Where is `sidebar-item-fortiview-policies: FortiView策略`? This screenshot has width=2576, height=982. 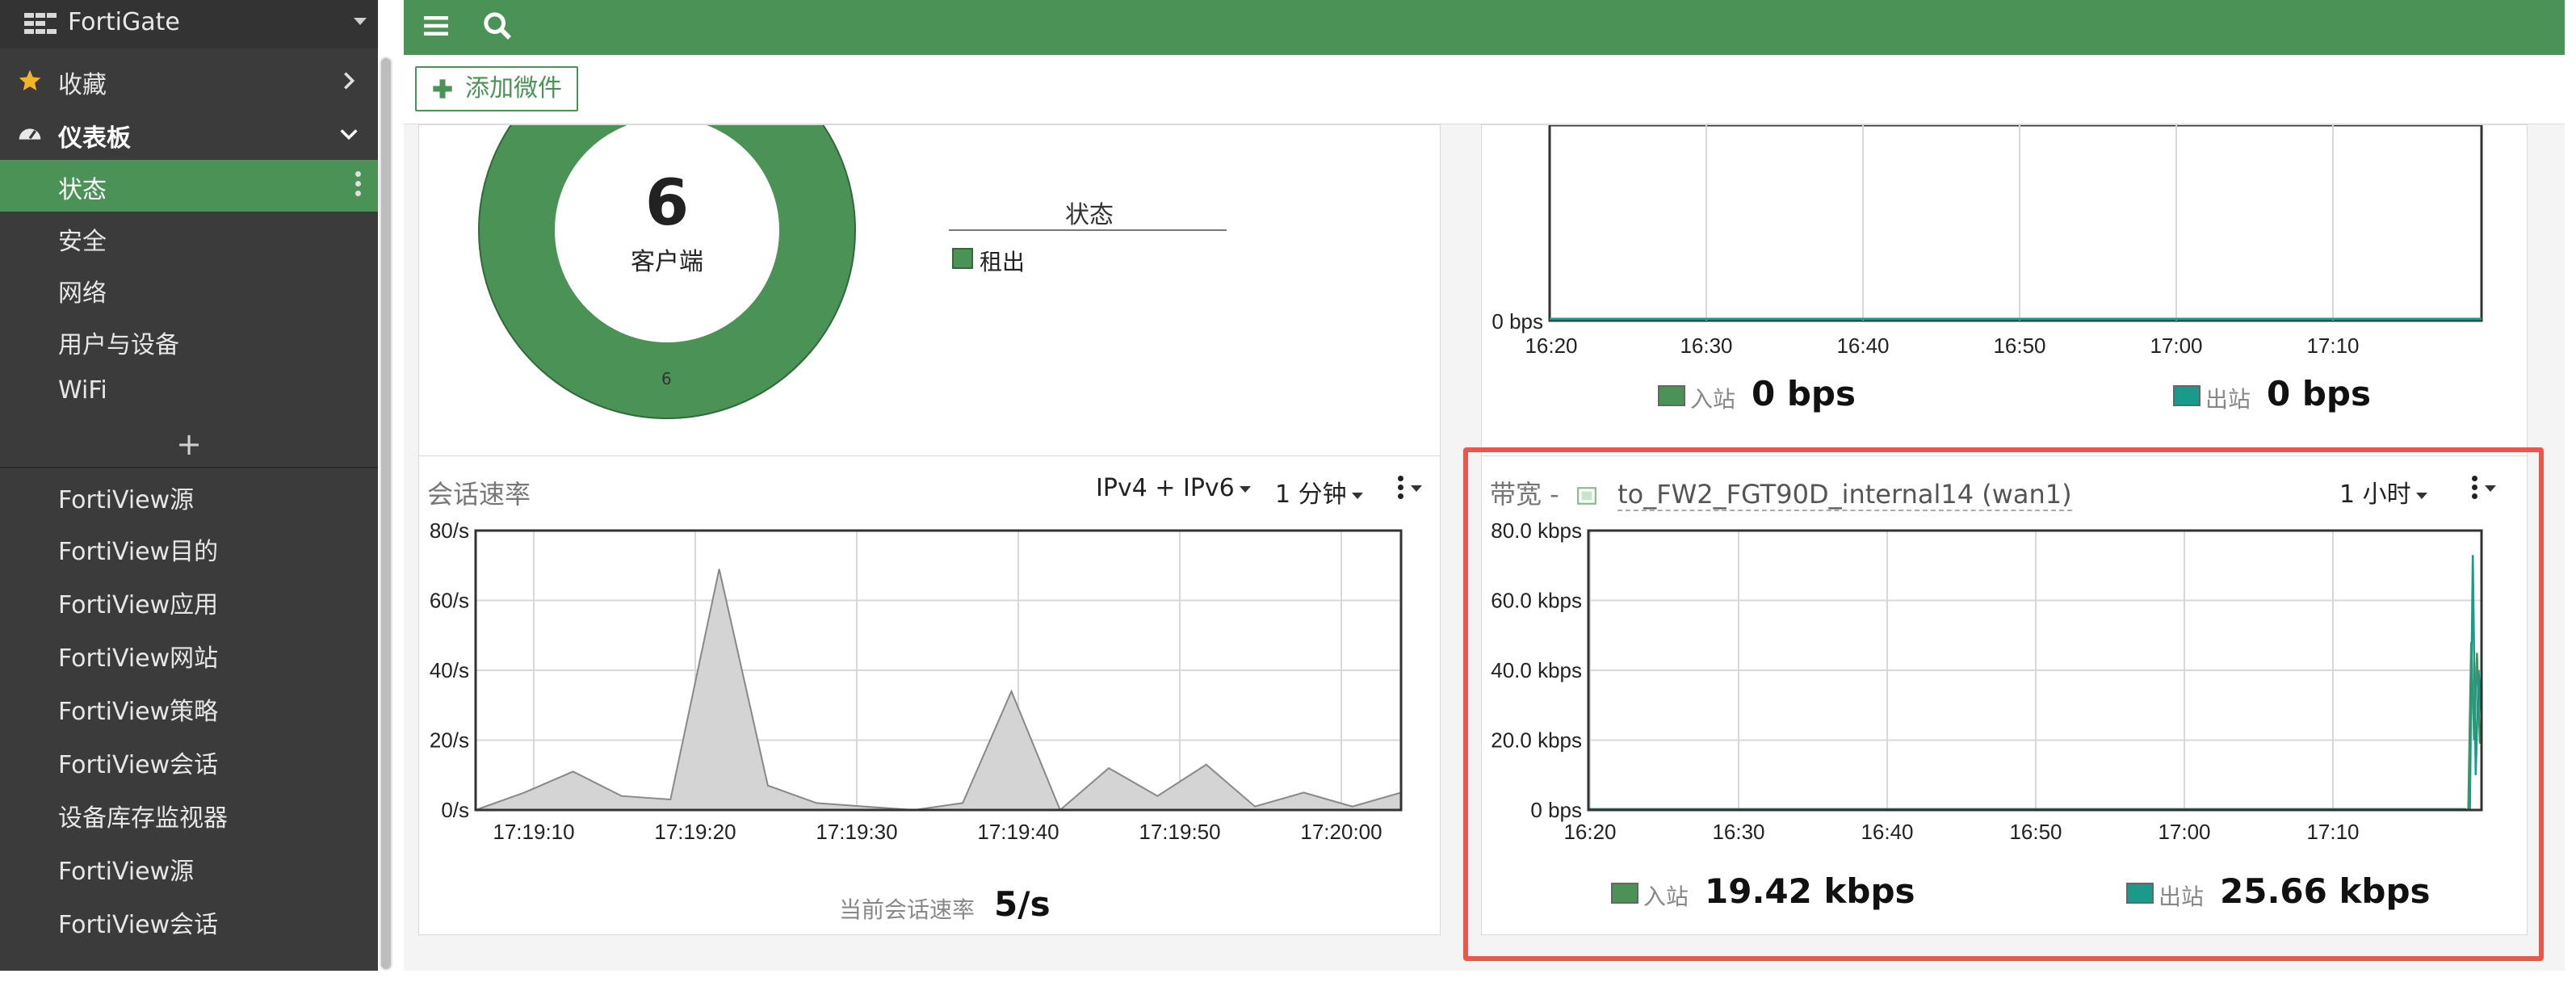
sidebar-item-fortiview-policies: FortiView策略 is located at coordinates (189, 707).